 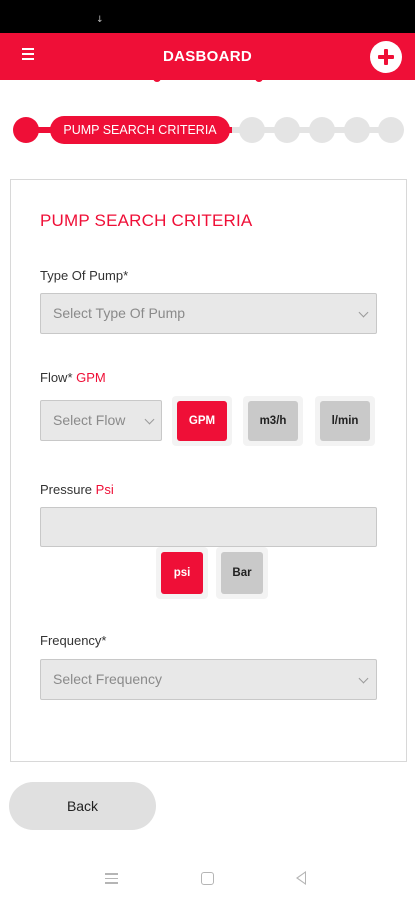 What do you see at coordinates (73, 640) in the screenshot?
I see `frequency-label: Frequency*` at bounding box center [73, 640].